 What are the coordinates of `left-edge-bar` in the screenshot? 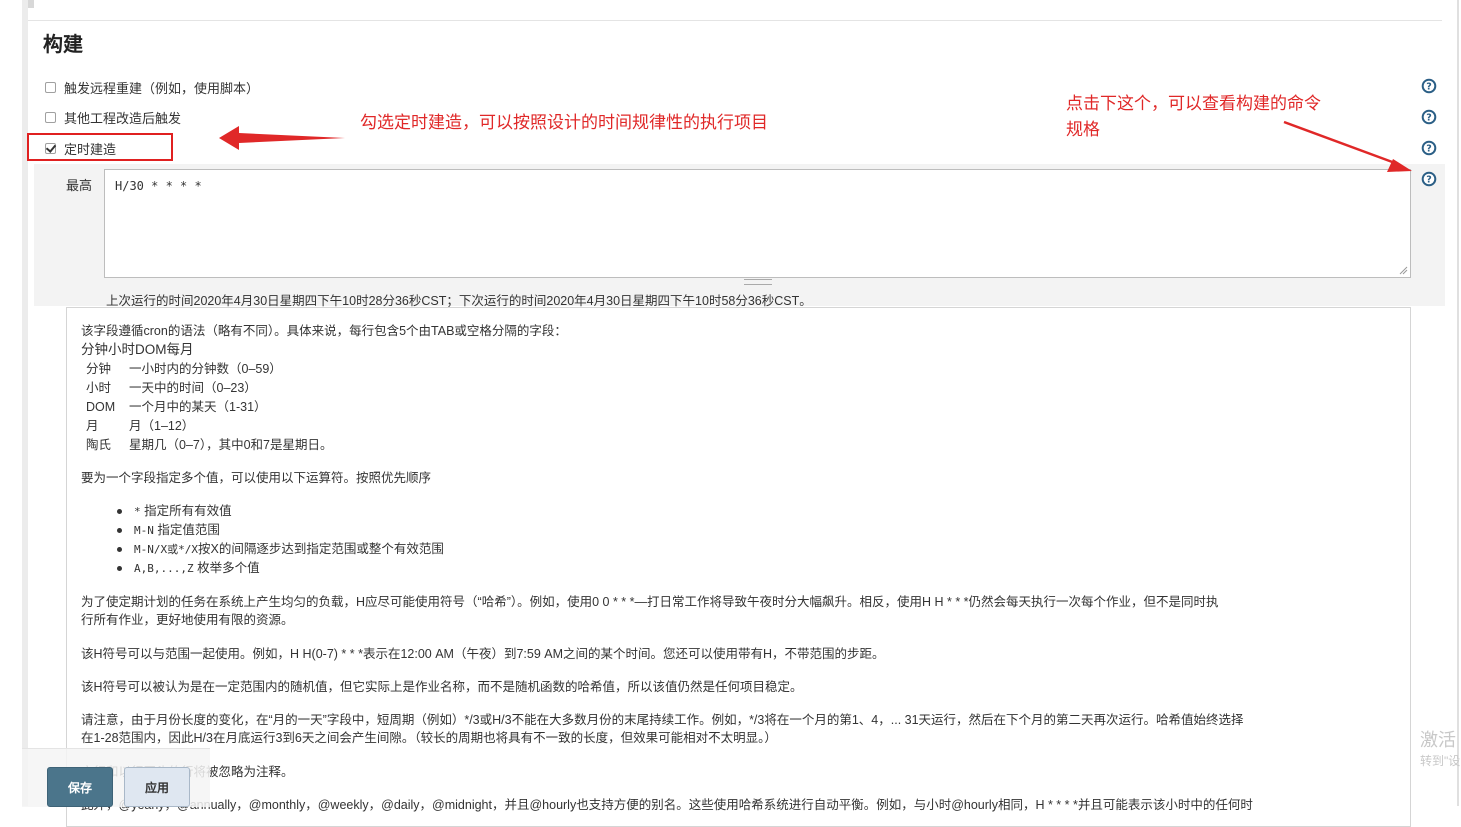 It's located at (25, 403).